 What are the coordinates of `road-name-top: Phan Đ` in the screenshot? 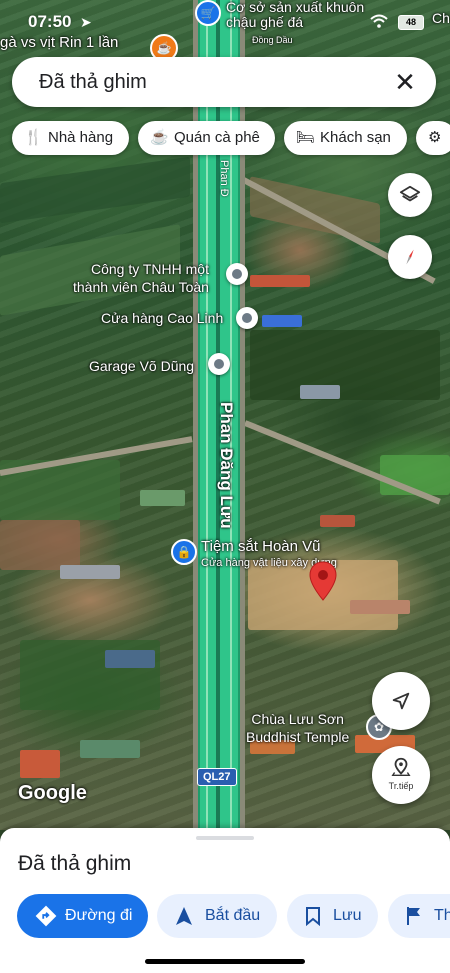 It's located at (224, 178).